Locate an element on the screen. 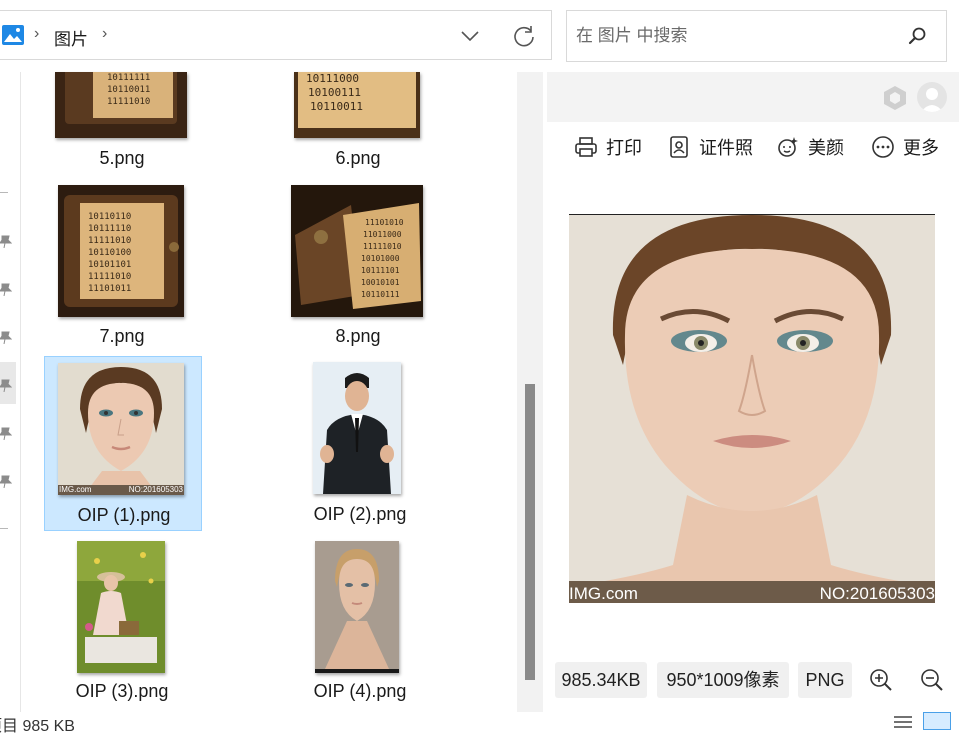  status-text: 项目 985 KB is located at coordinates (37, 726).